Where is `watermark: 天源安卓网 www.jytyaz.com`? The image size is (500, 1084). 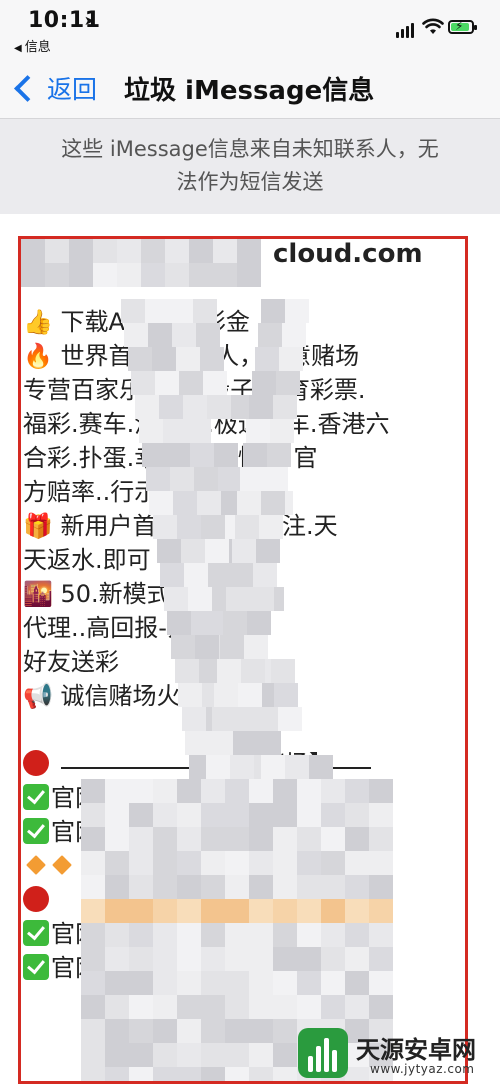 watermark: 天源安卓网 www.jytyaz.com is located at coordinates (396, 1053).